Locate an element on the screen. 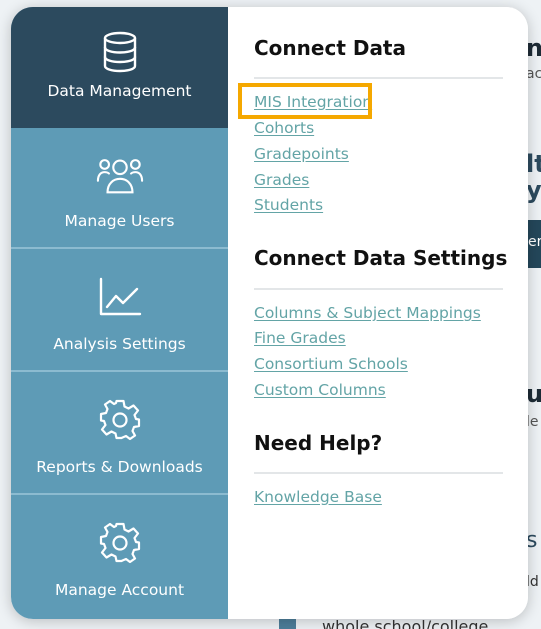  nav-item-manage-users: Manage Users is located at coordinates (119, 188).